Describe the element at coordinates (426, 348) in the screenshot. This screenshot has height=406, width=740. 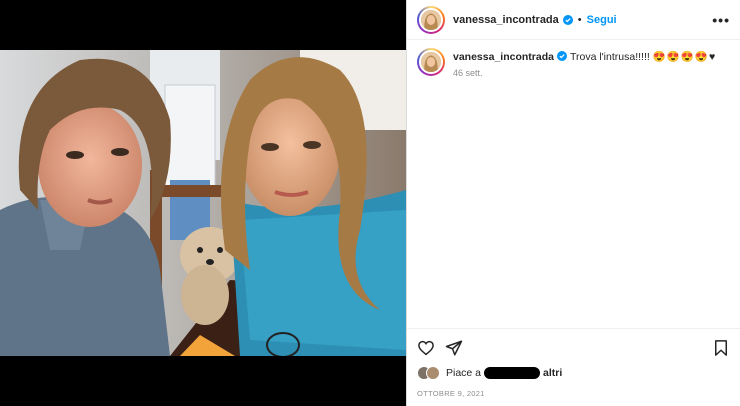
I see `heart-icon` at that location.